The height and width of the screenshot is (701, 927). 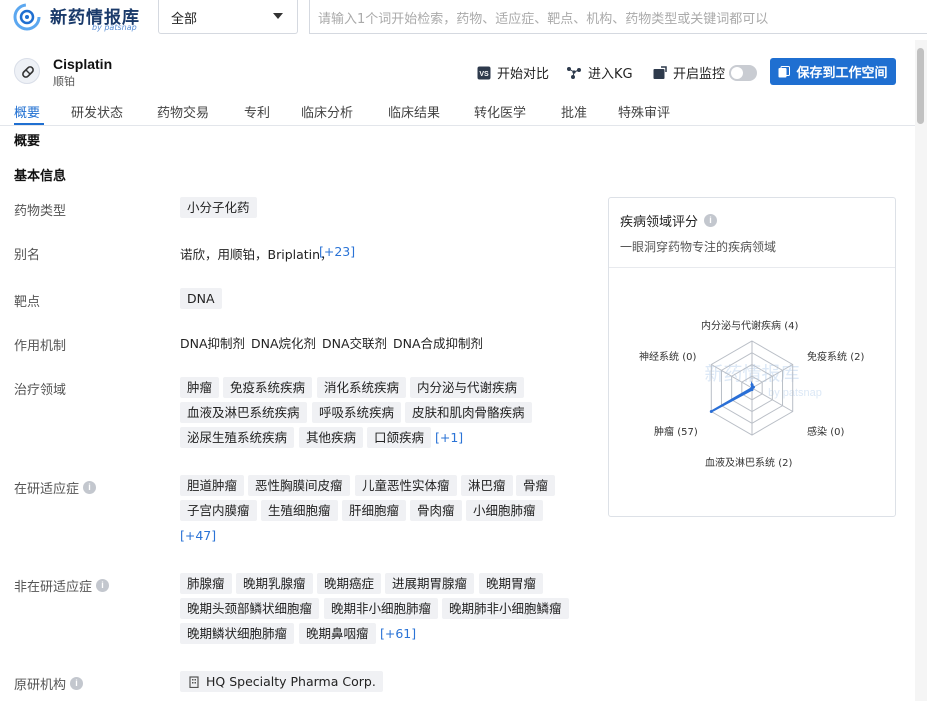 What do you see at coordinates (97, 111) in the screenshot?
I see `tab-rd-status: 研发状态` at bounding box center [97, 111].